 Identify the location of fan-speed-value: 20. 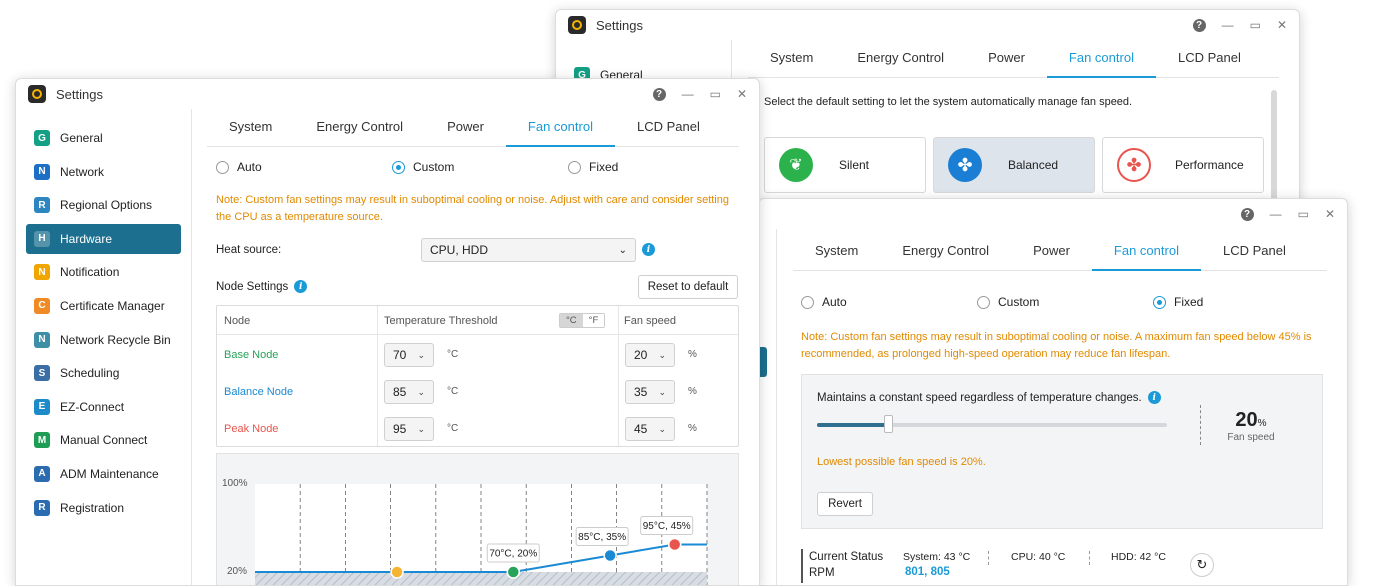
(1246, 420).